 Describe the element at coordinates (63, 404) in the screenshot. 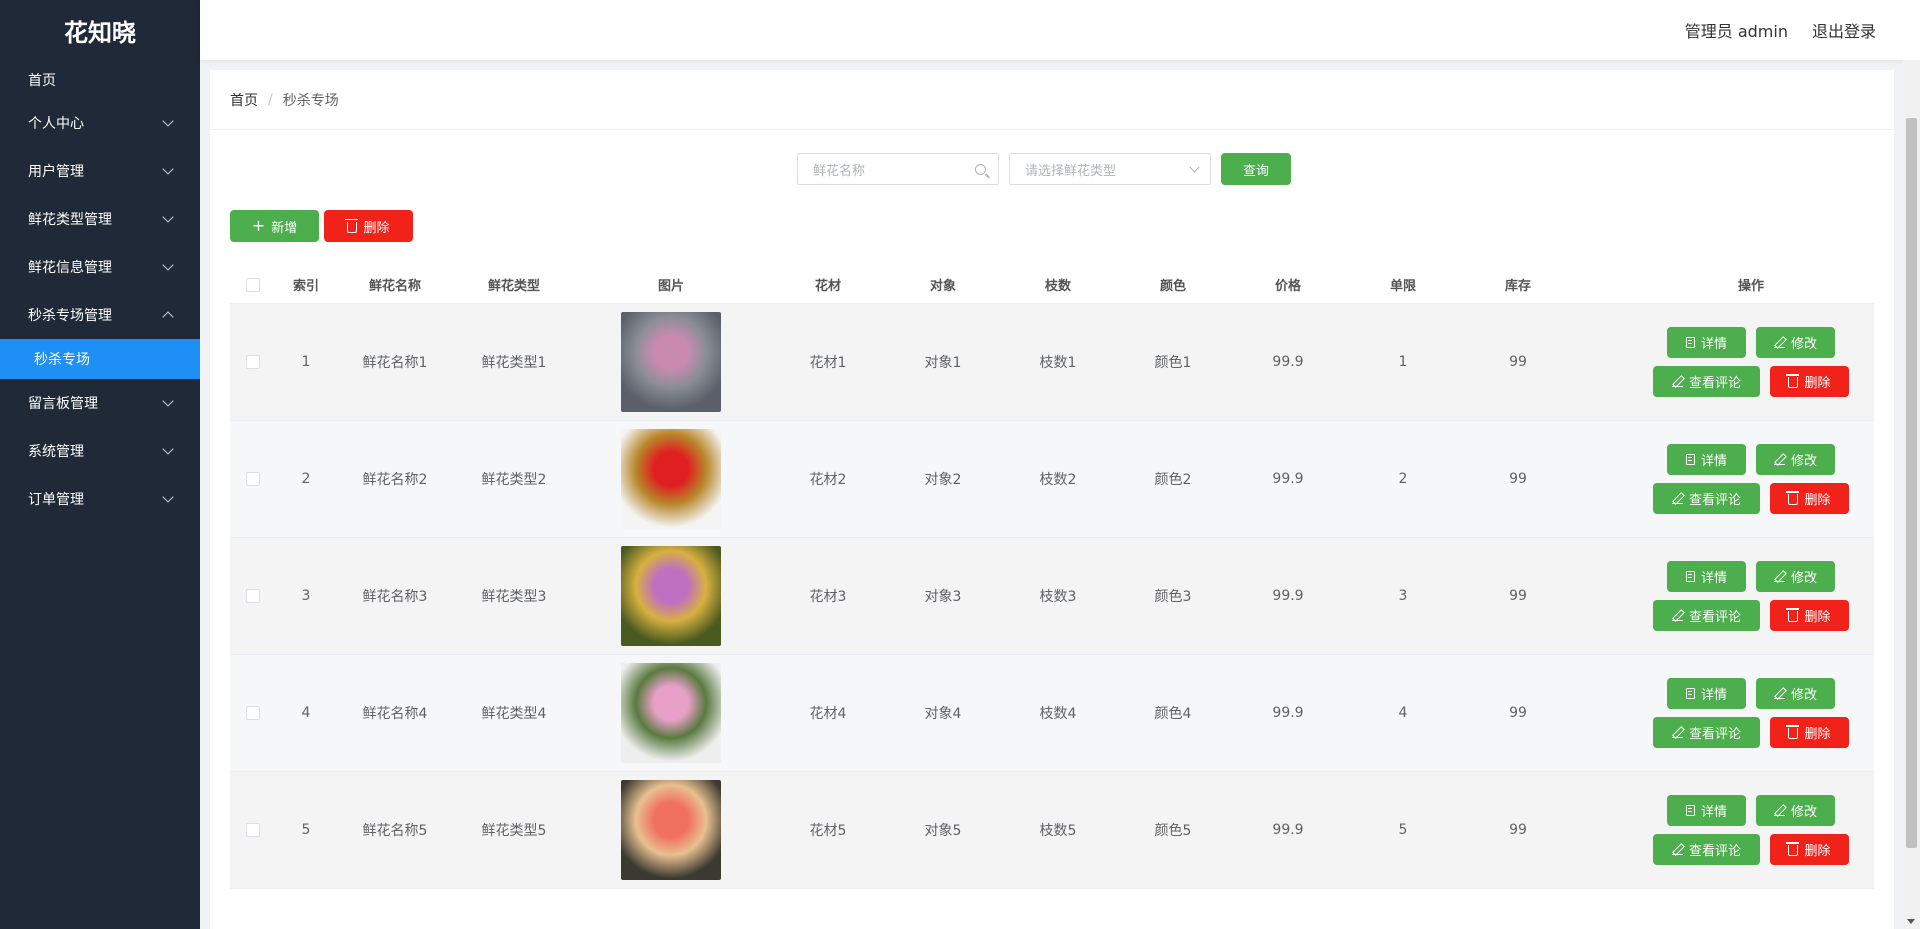

I see `sidebar-item-label: 留言板管理` at that location.